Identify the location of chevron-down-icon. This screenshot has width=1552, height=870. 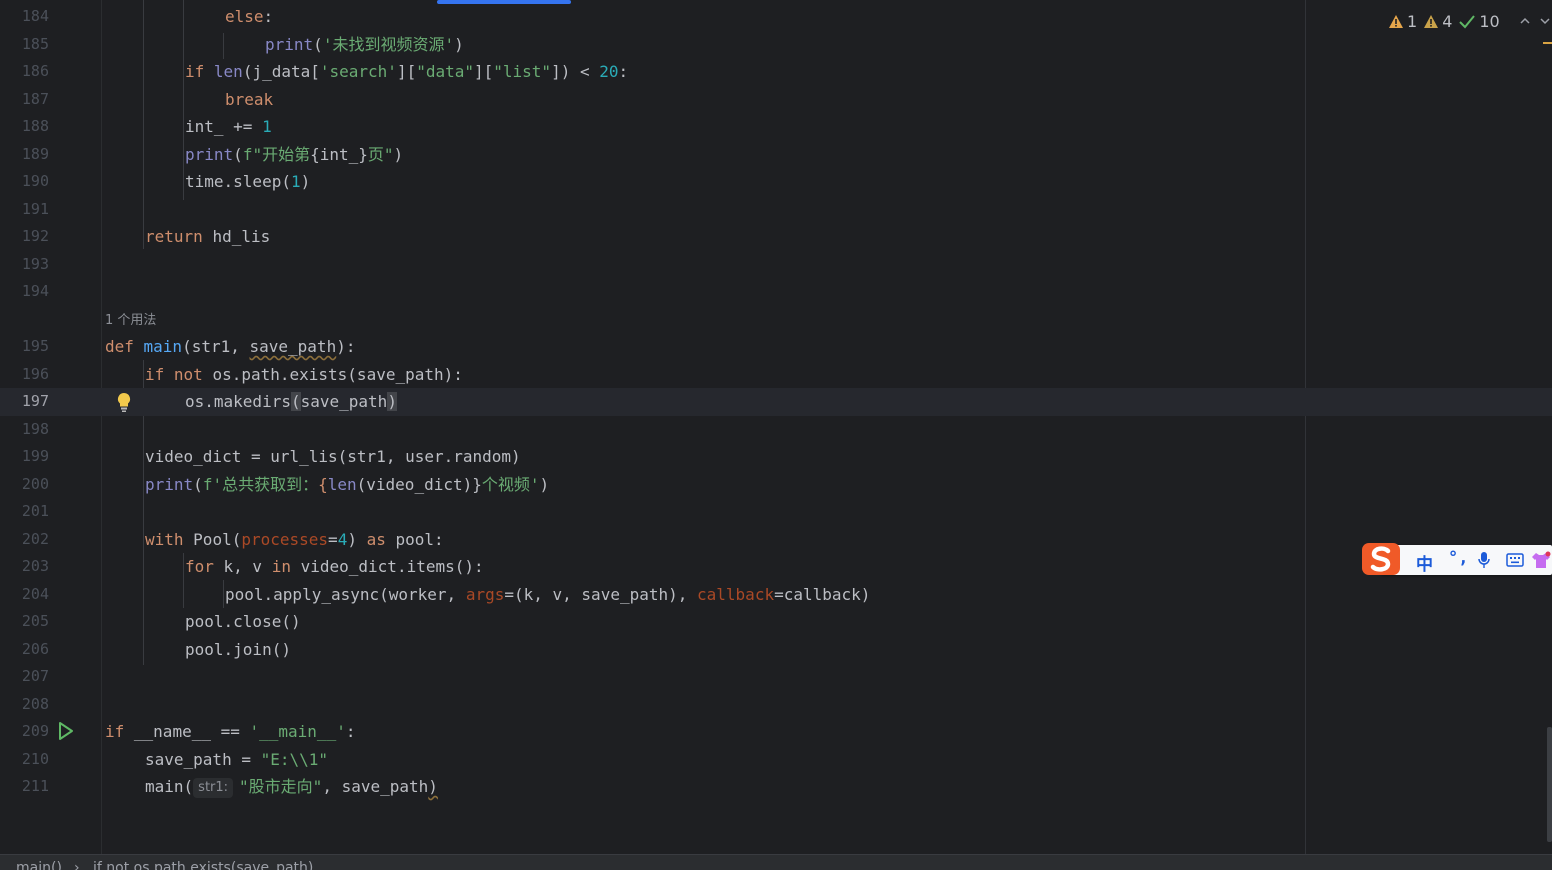
(1545, 21).